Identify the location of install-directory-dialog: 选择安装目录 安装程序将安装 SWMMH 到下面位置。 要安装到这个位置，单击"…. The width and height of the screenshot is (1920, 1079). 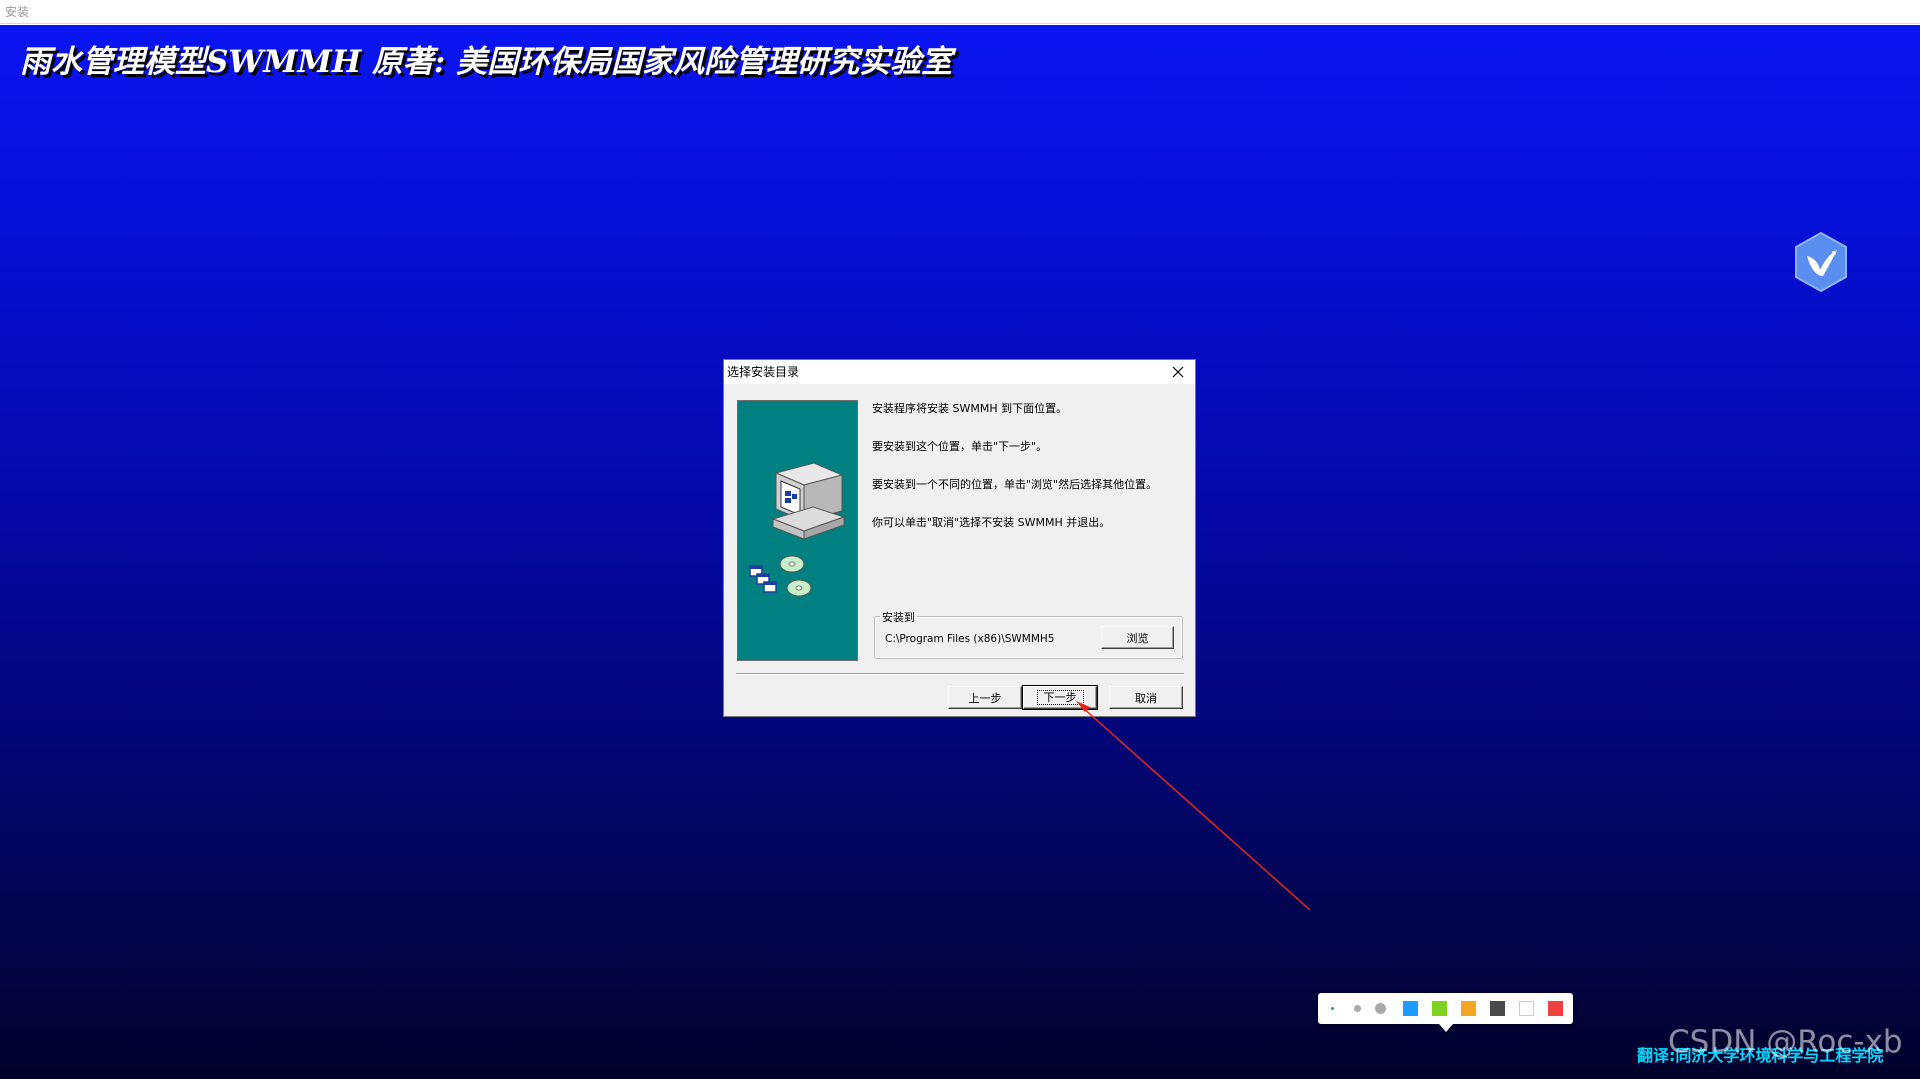
(959, 538).